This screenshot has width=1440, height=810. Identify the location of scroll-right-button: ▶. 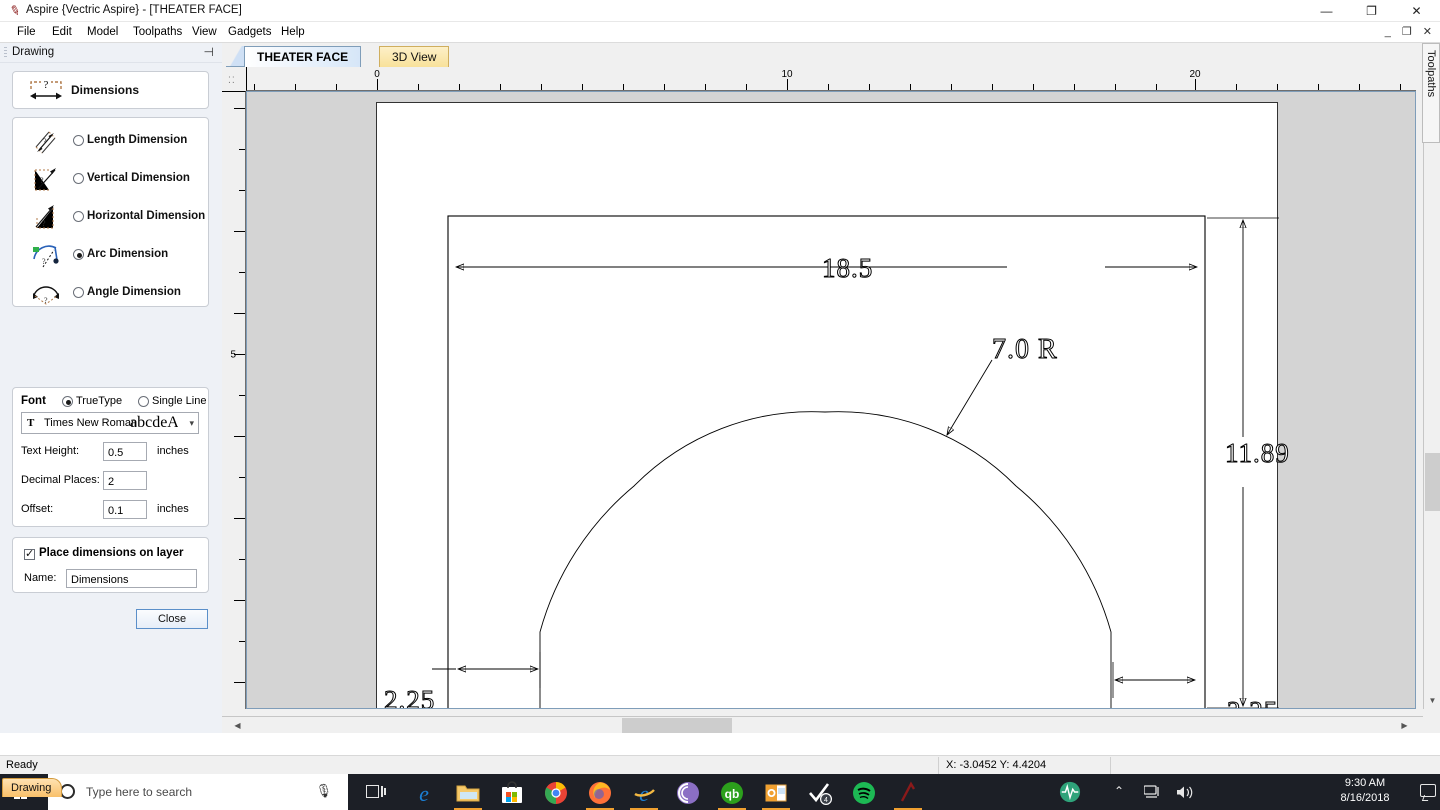
(1404, 725).